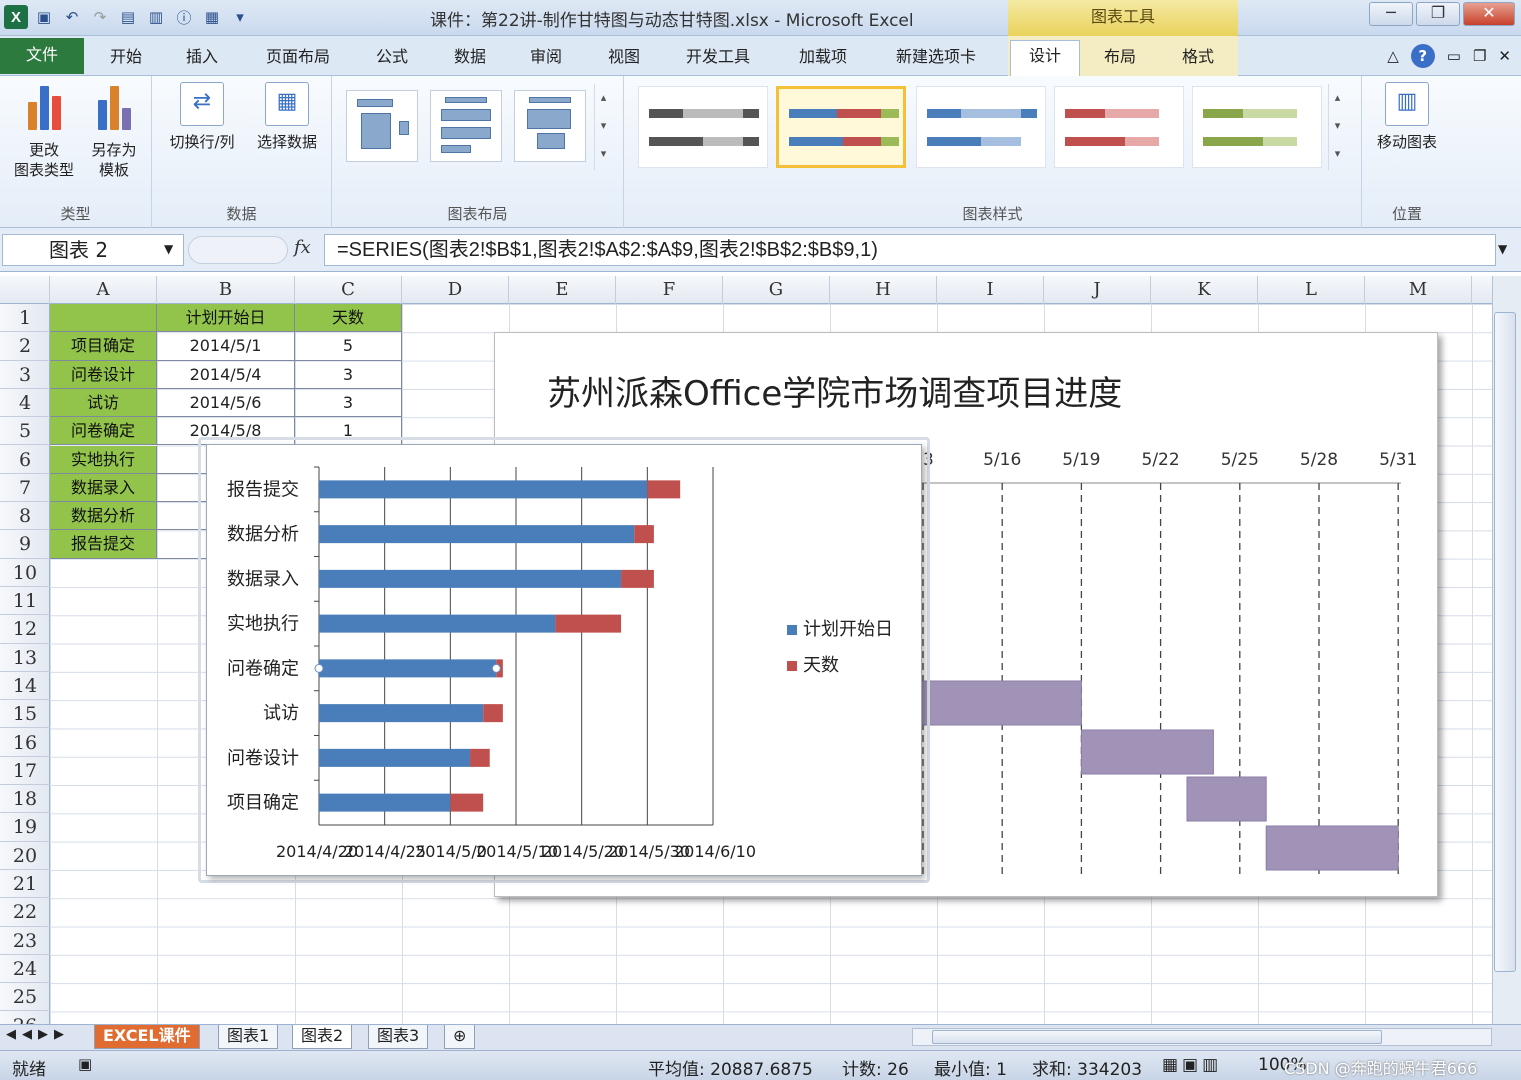  I want to click on doc-minimize-icon: ▭, so click(1454, 56).